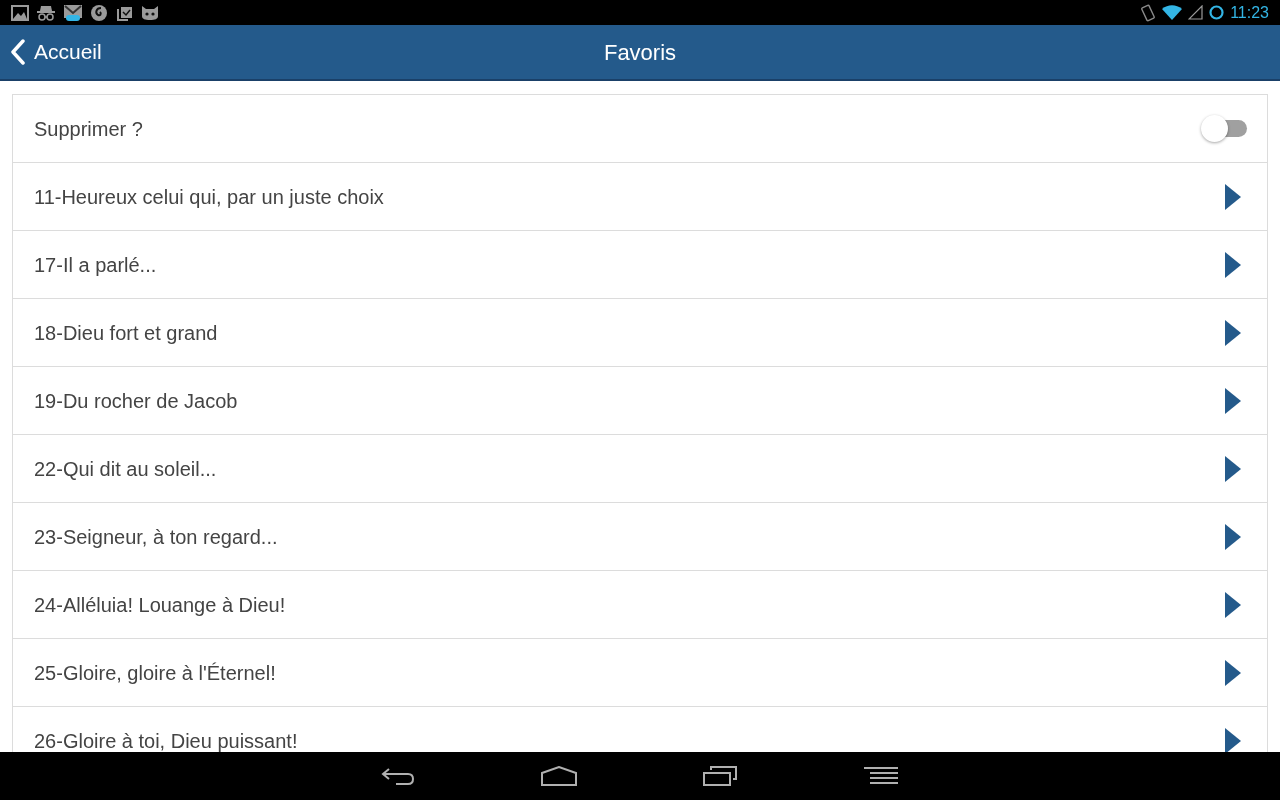  What do you see at coordinates (88, 129) in the screenshot?
I see `toggle-label: Supprimer ?` at bounding box center [88, 129].